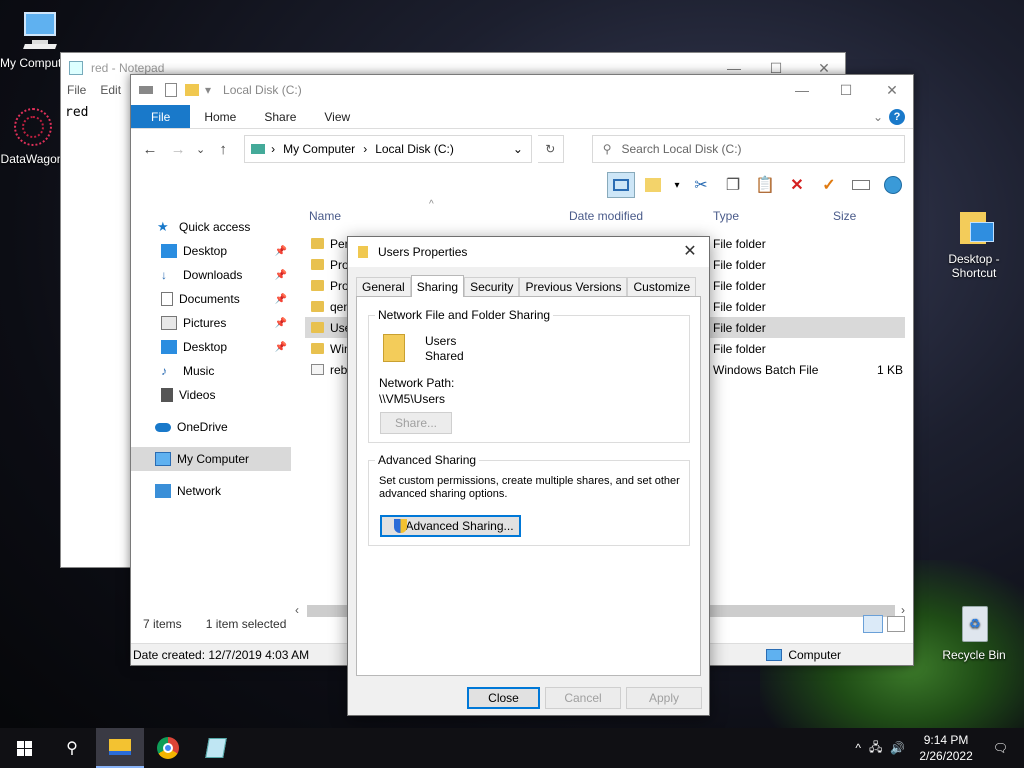 The image size is (1024, 768). I want to click on address-bar: › My Computer › Local Disk (C:) ⌄, so click(388, 149).